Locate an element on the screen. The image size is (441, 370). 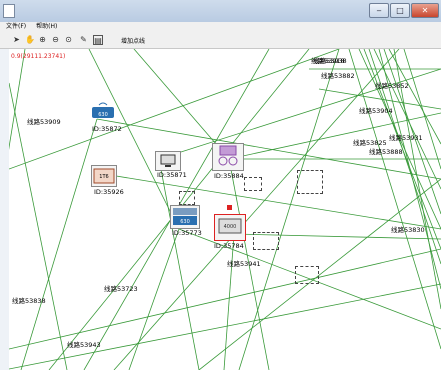
zoom-in-icon: ⊕ is located at coordinates (42, 39).